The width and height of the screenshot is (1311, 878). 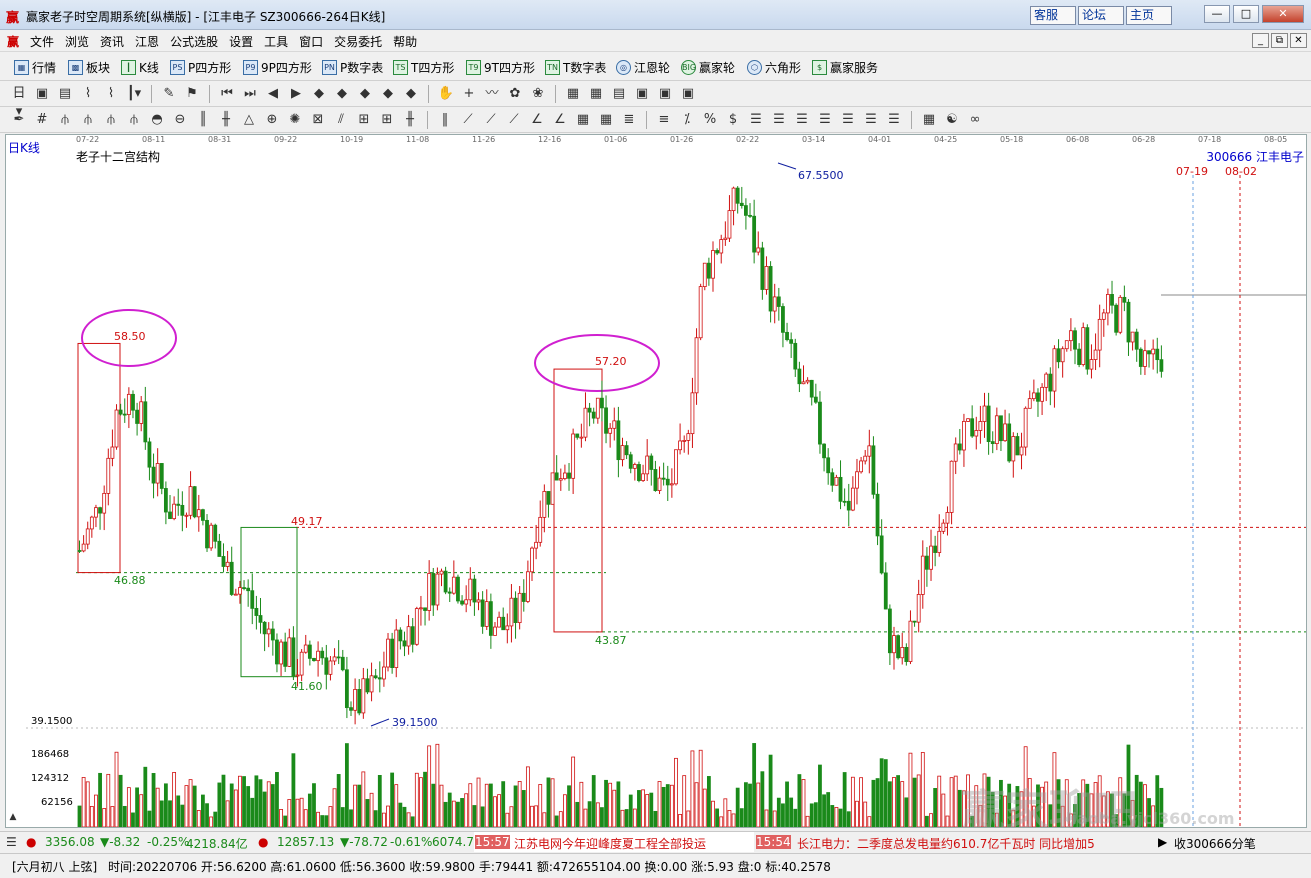 I want to click on wave-up-icon: ⌇, so click(x=88, y=94).